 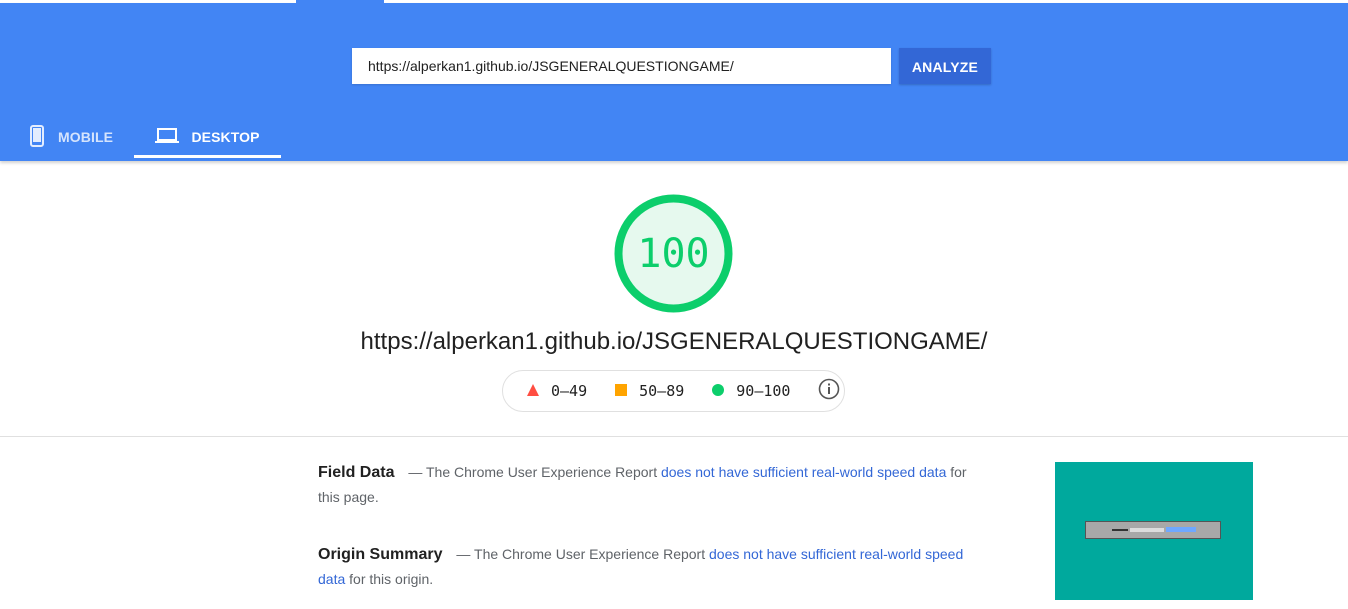 I want to click on url-input, so click(x=621, y=66).